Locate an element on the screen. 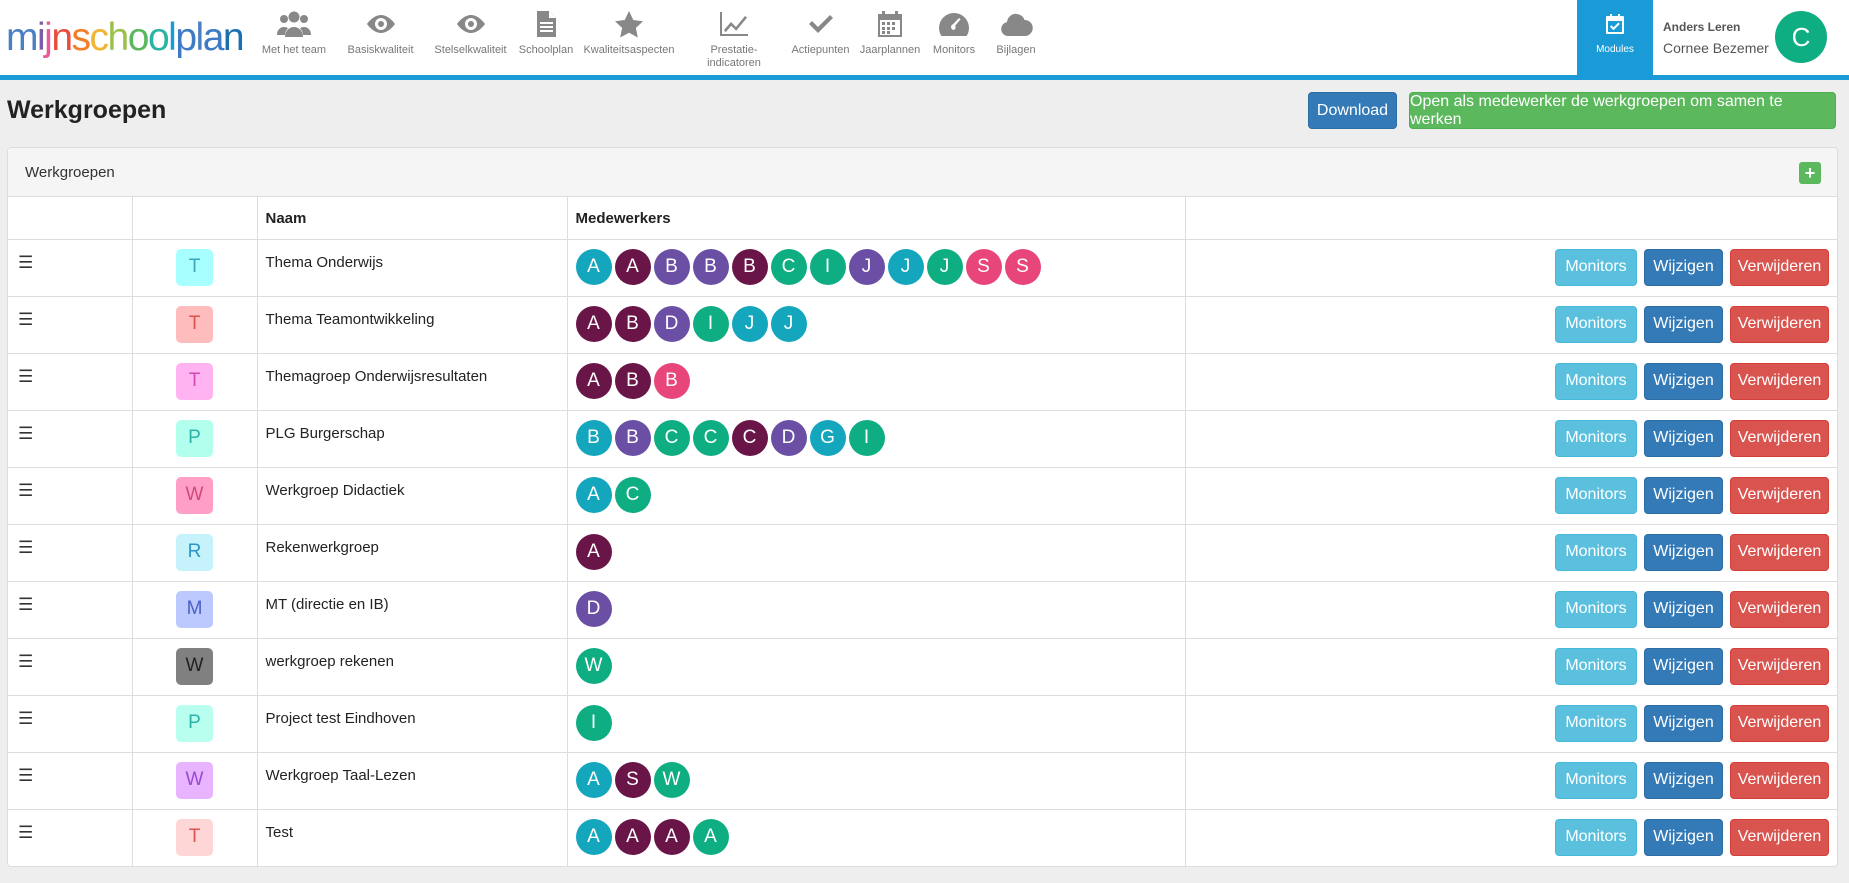  nav-jaar: Jaarplannen is located at coordinates (890, 37).